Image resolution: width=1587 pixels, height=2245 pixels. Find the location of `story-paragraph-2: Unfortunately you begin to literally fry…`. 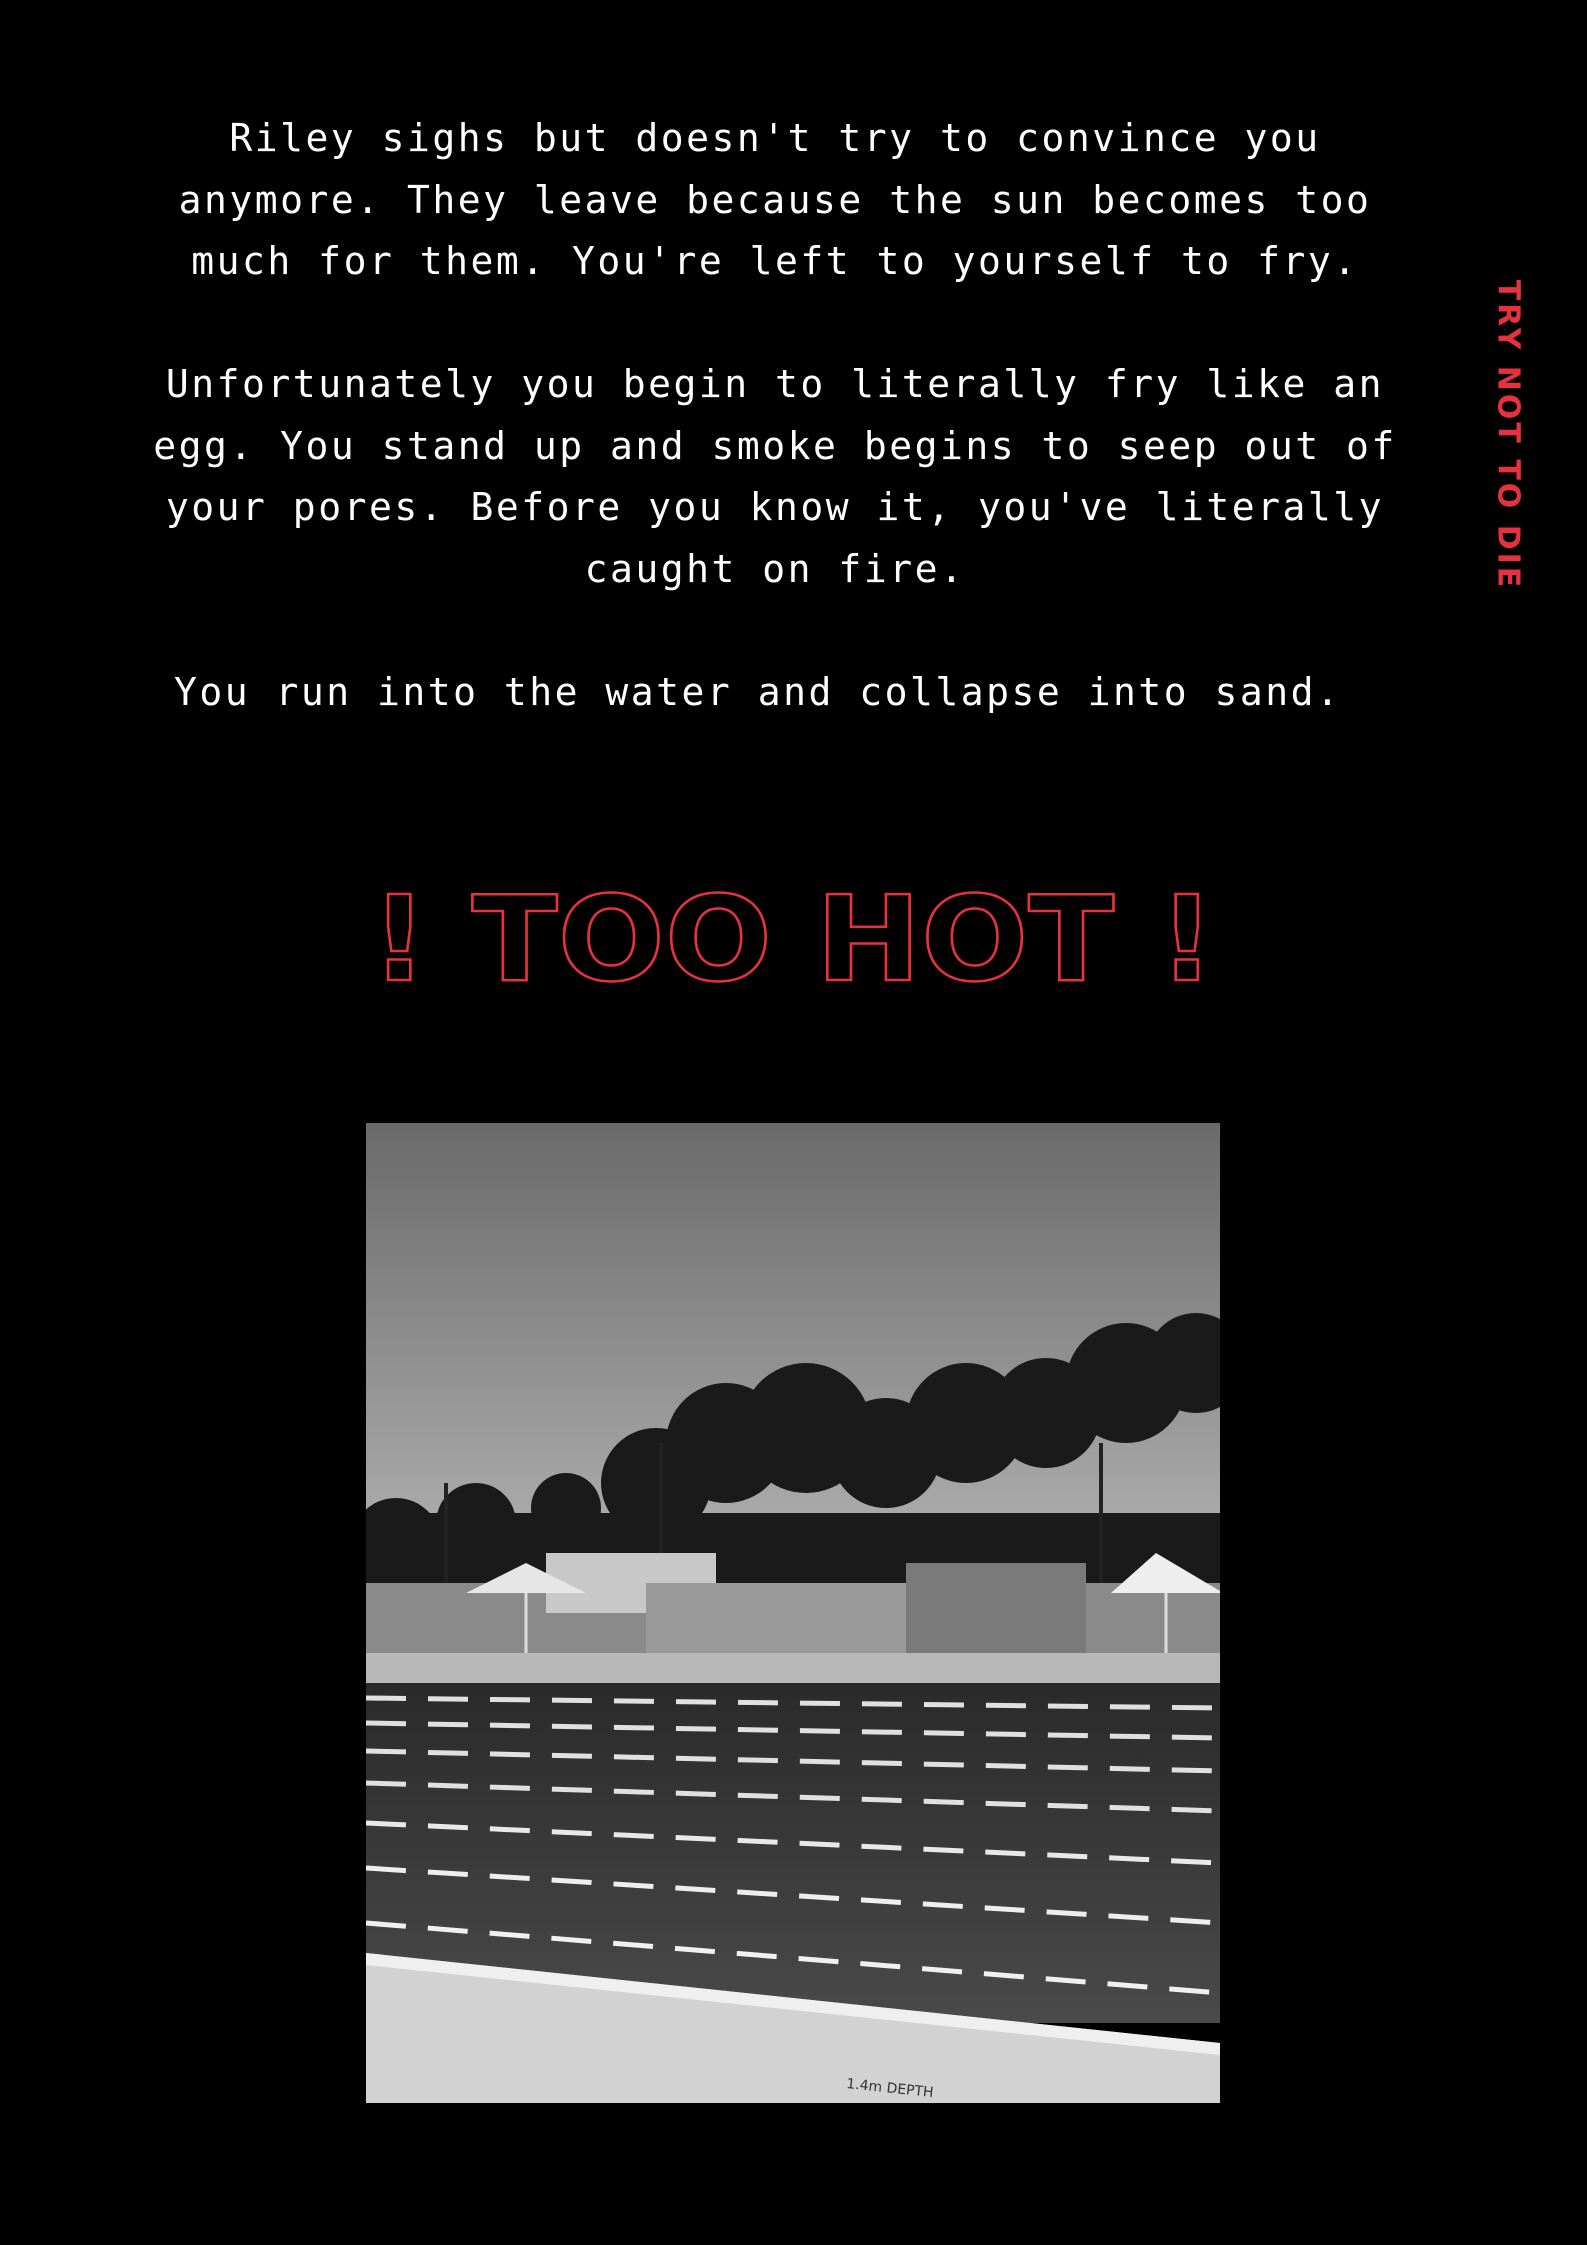

story-paragraph-2: Unfortunately you begin to literally fry… is located at coordinates (775, 476).